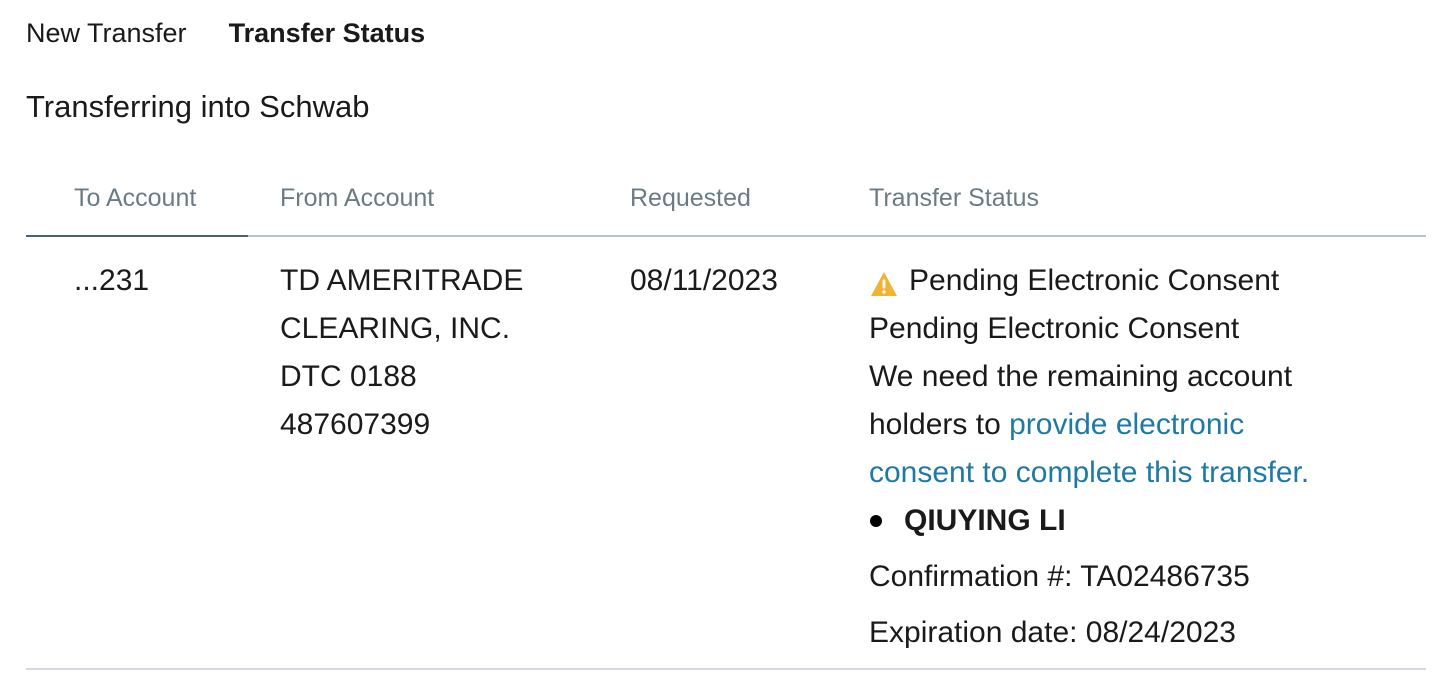 The height and width of the screenshot is (680, 1438). Describe the element at coordinates (1052, 632) in the screenshot. I see `expiration-date: Expiration date: 08/24/2023` at that location.